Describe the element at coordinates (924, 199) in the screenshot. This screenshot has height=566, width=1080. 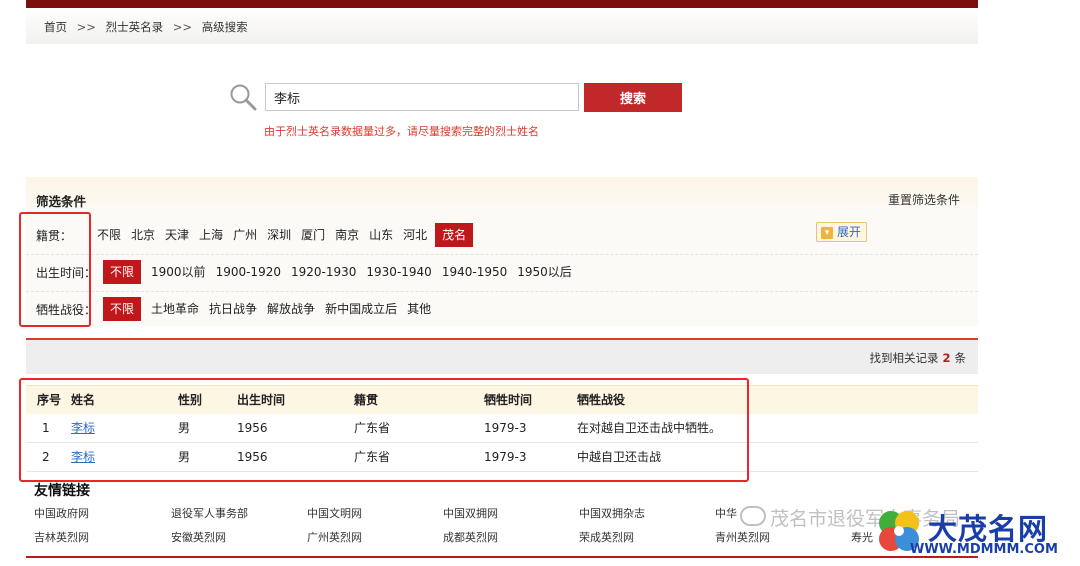
I see `reset-filters-link: 重置筛选条件` at that location.